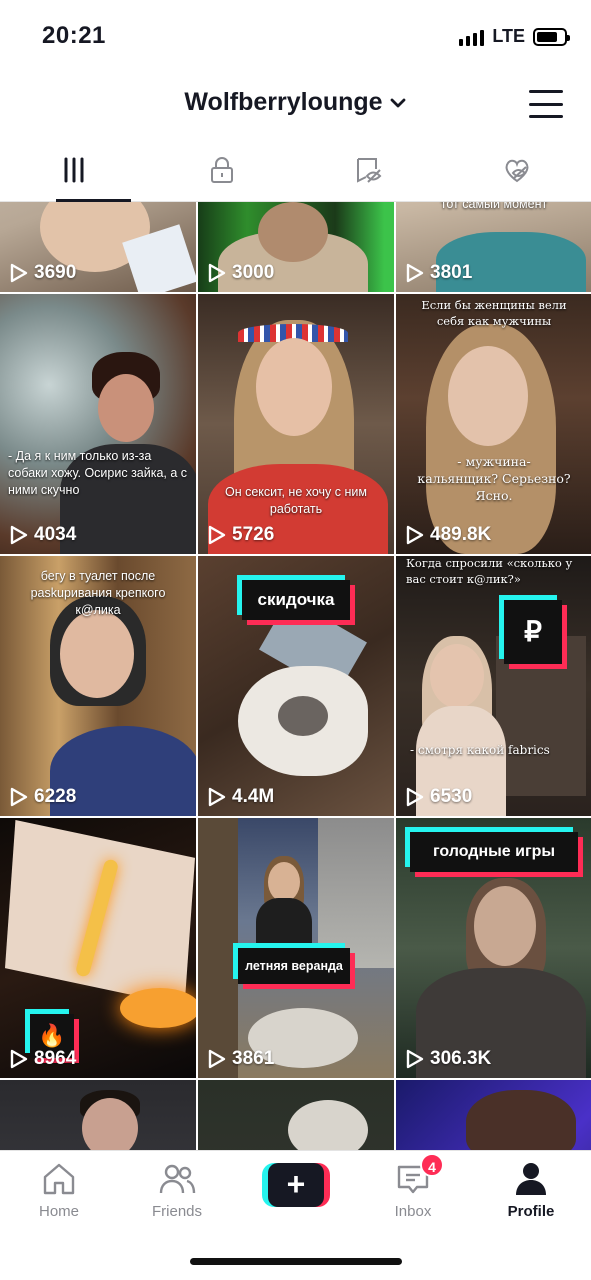  What do you see at coordinates (531, 1211) in the screenshot?
I see `nav-profile-label: Profile` at bounding box center [531, 1211].